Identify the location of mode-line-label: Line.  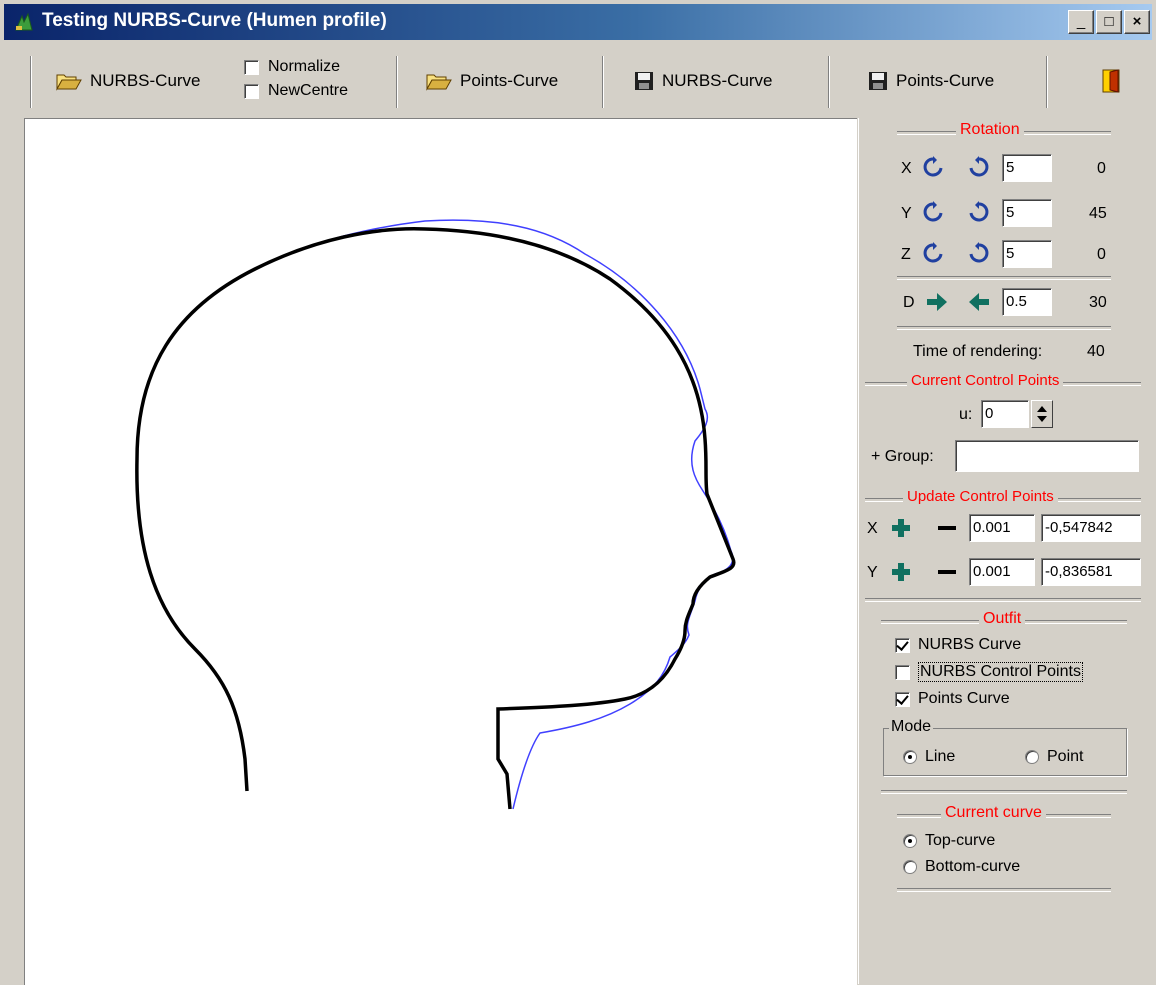
(940, 756).